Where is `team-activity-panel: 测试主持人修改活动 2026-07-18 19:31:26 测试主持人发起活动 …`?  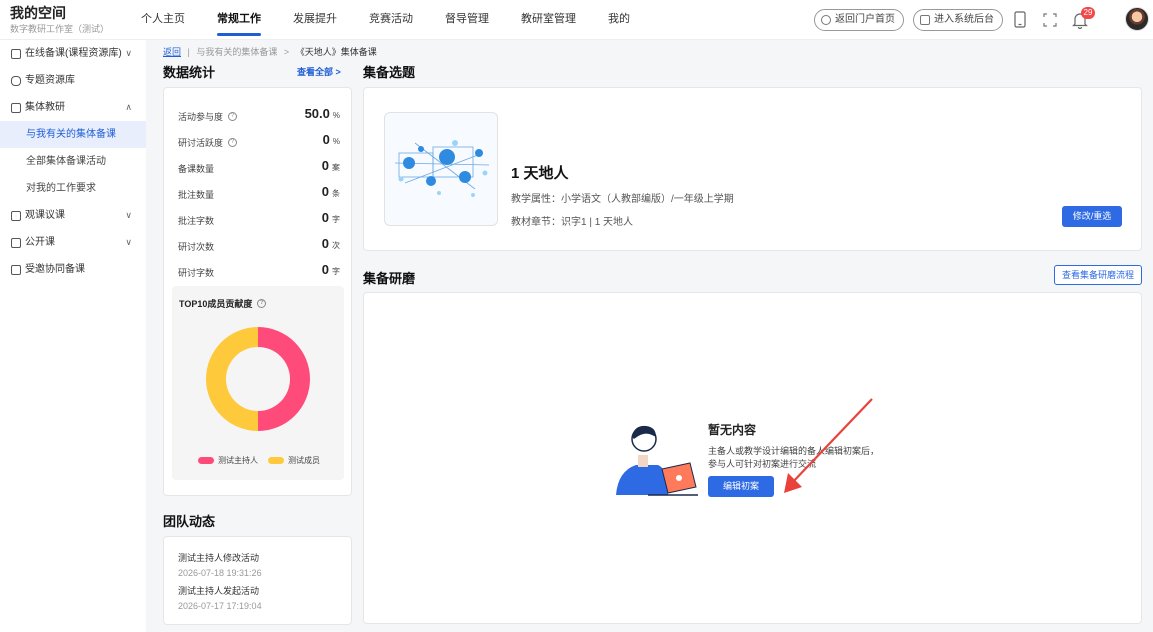
team-activity-panel: 测试主持人修改活动 2026-07-18 19:31:26 测试主持人发起活动 … is located at coordinates (257, 580).